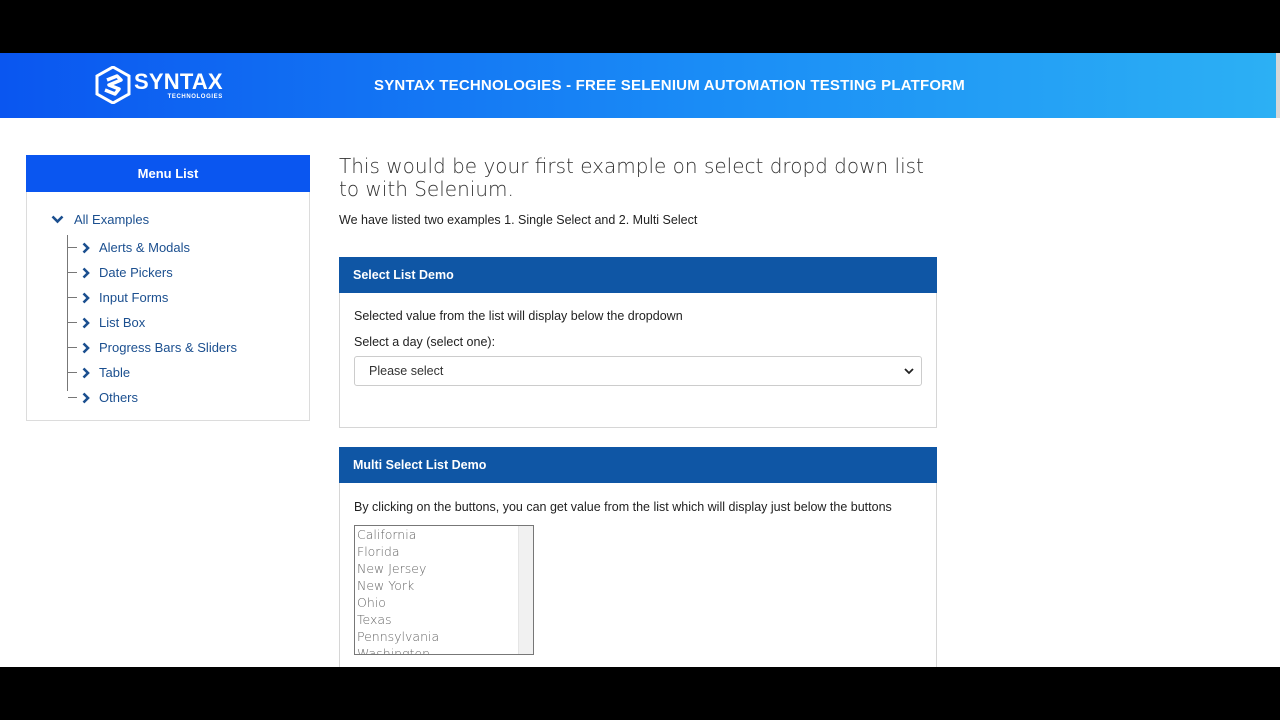 The image size is (1280, 720). I want to click on syntax-logo: SYNTAX TECHNOLOGIES, so click(159, 85).